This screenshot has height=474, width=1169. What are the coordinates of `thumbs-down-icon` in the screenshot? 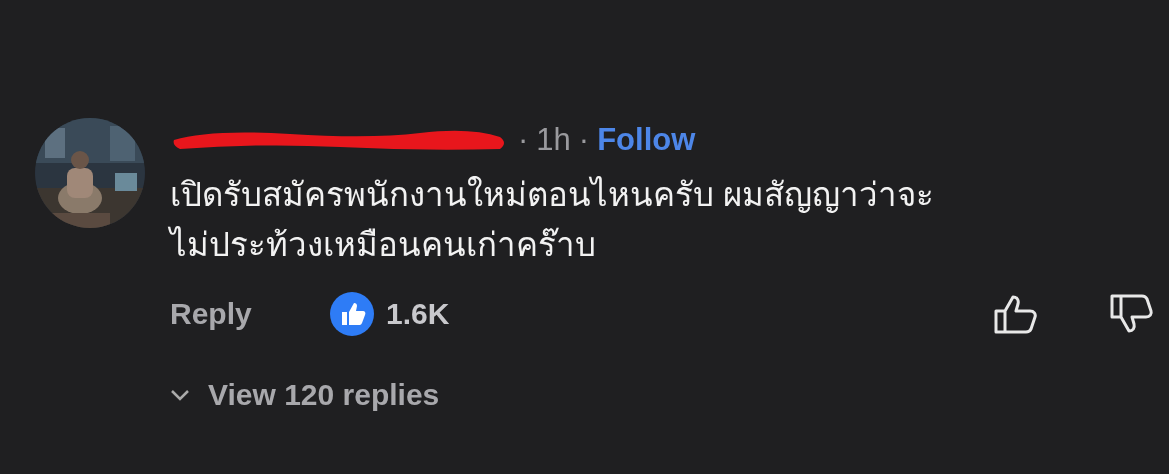 It's located at (1132, 314).